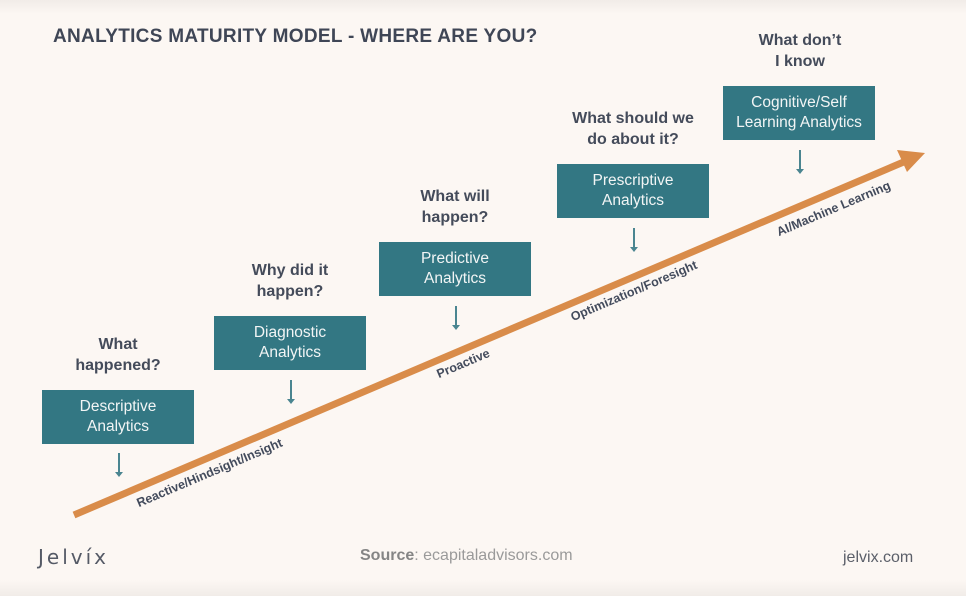 The image size is (966, 596). What do you see at coordinates (800, 40) in the screenshot?
I see `question-line: What don’t` at bounding box center [800, 40].